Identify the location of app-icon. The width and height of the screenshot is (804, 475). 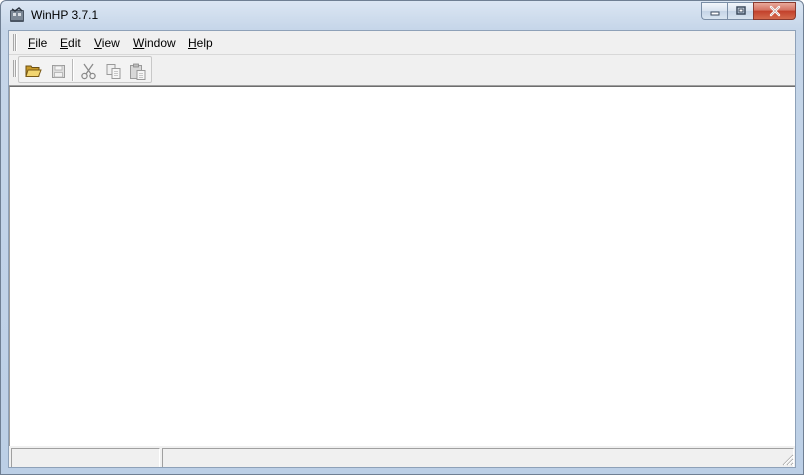
(17, 15).